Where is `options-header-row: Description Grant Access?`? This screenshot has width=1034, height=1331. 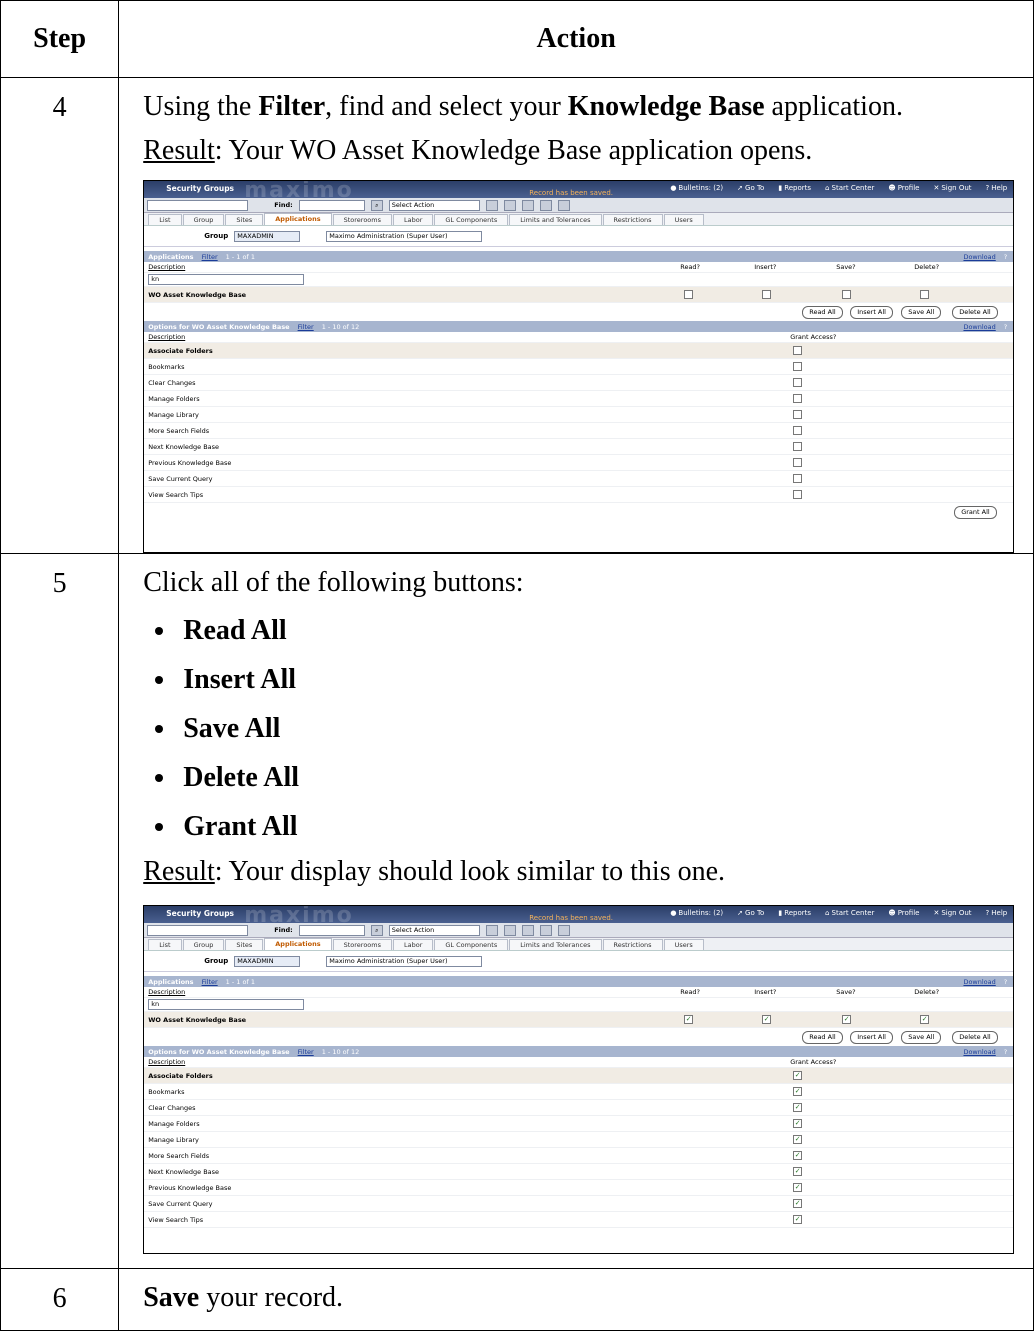
options-header-row: Description Grant Access? is located at coordinates (579, 337).